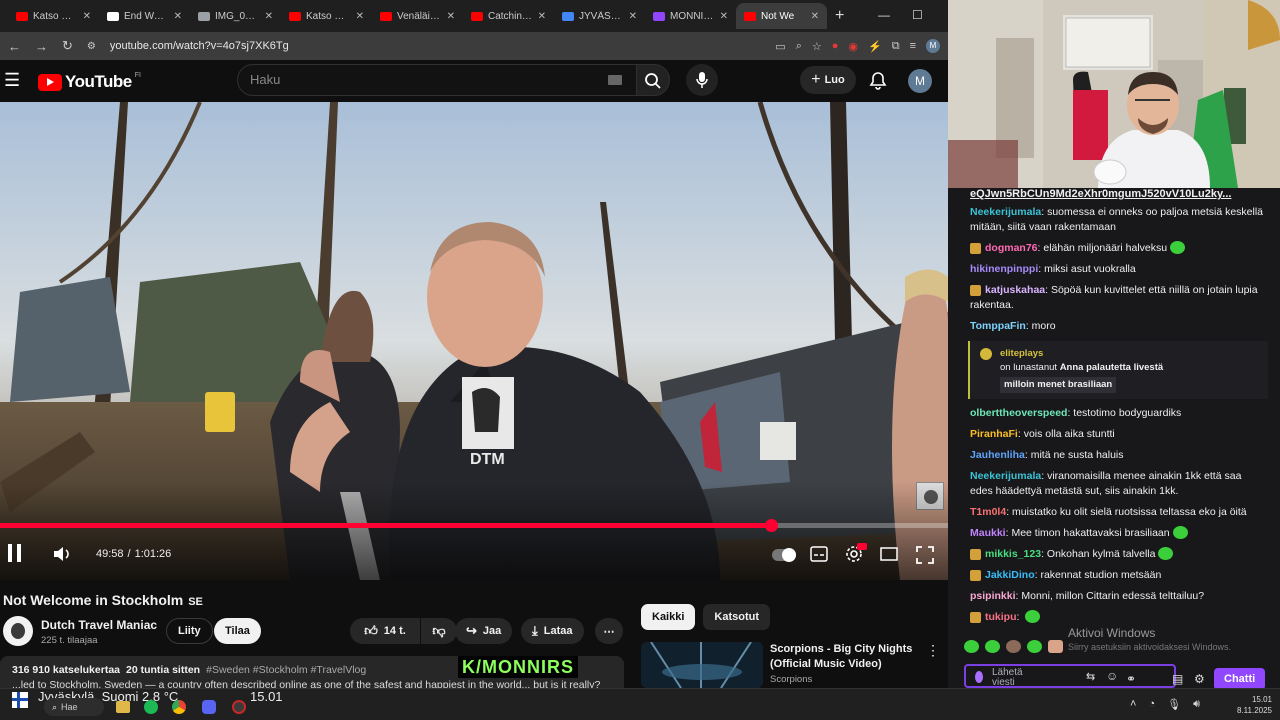  I want to click on recommended-channel: Scorpions, so click(791, 679).